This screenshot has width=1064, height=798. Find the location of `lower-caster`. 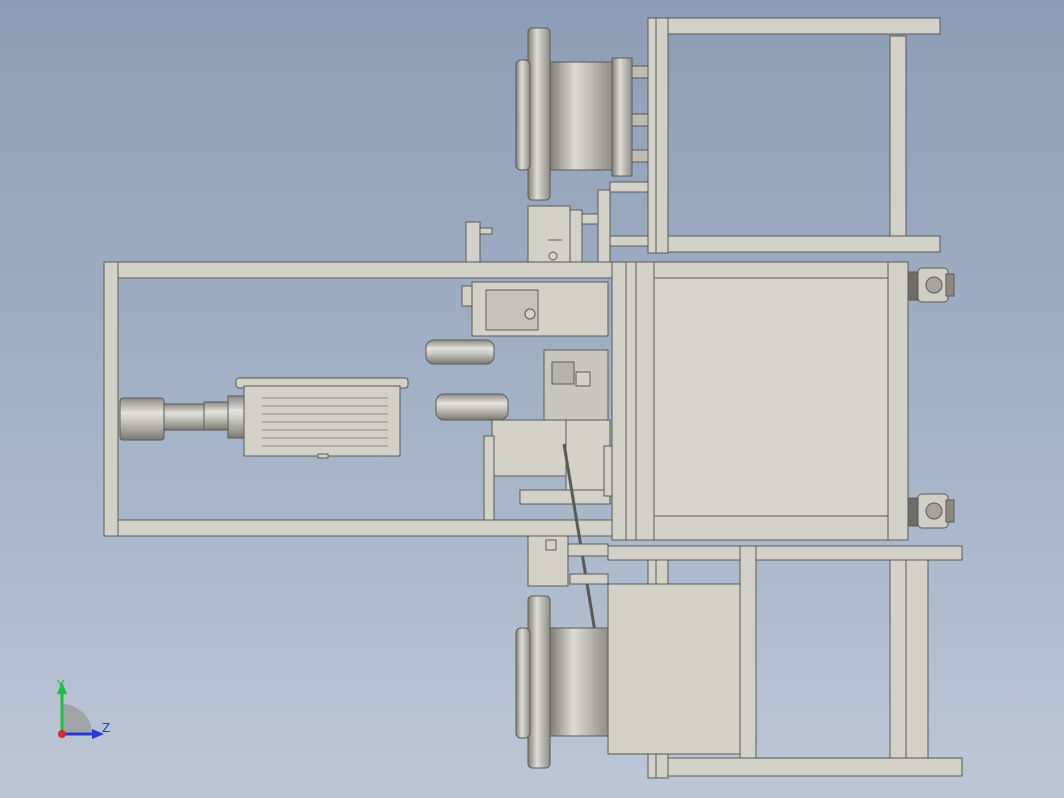

lower-caster is located at coordinates (931, 511).